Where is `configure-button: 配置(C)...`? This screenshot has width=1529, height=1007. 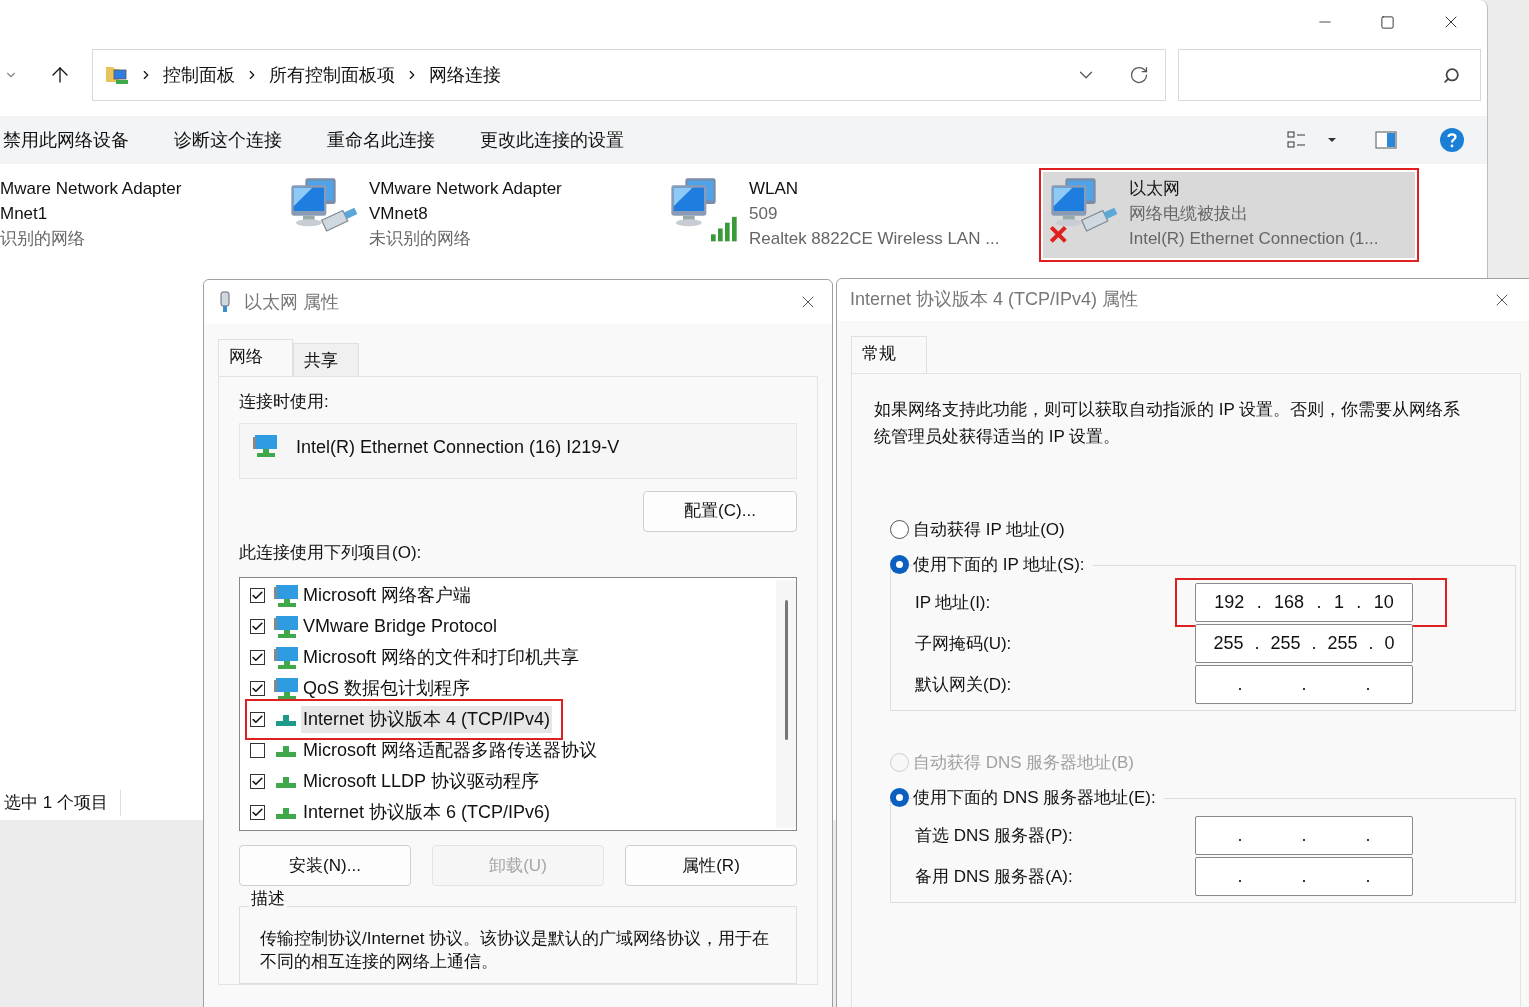
configure-button: 配置(C)... is located at coordinates (720, 511).